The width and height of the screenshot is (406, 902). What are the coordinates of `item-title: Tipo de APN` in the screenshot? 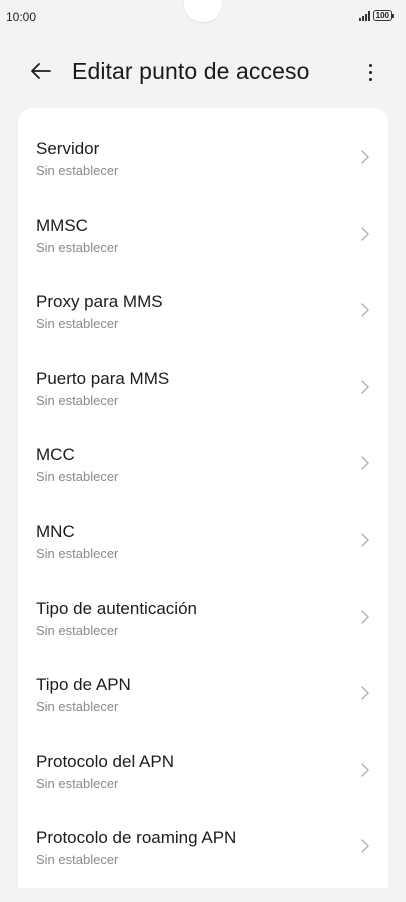 It's located at (83, 685).